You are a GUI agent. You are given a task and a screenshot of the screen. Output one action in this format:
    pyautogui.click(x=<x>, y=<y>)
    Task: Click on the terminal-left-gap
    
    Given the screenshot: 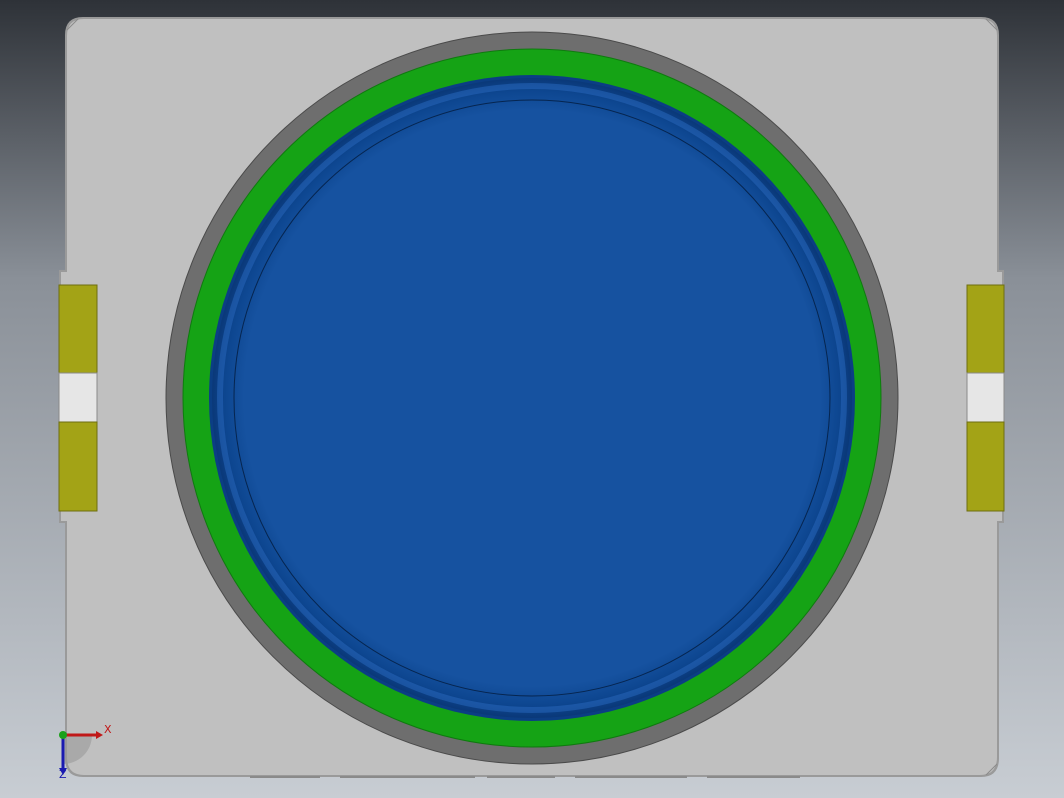 What is the action you would take?
    pyautogui.click(x=78, y=397)
    